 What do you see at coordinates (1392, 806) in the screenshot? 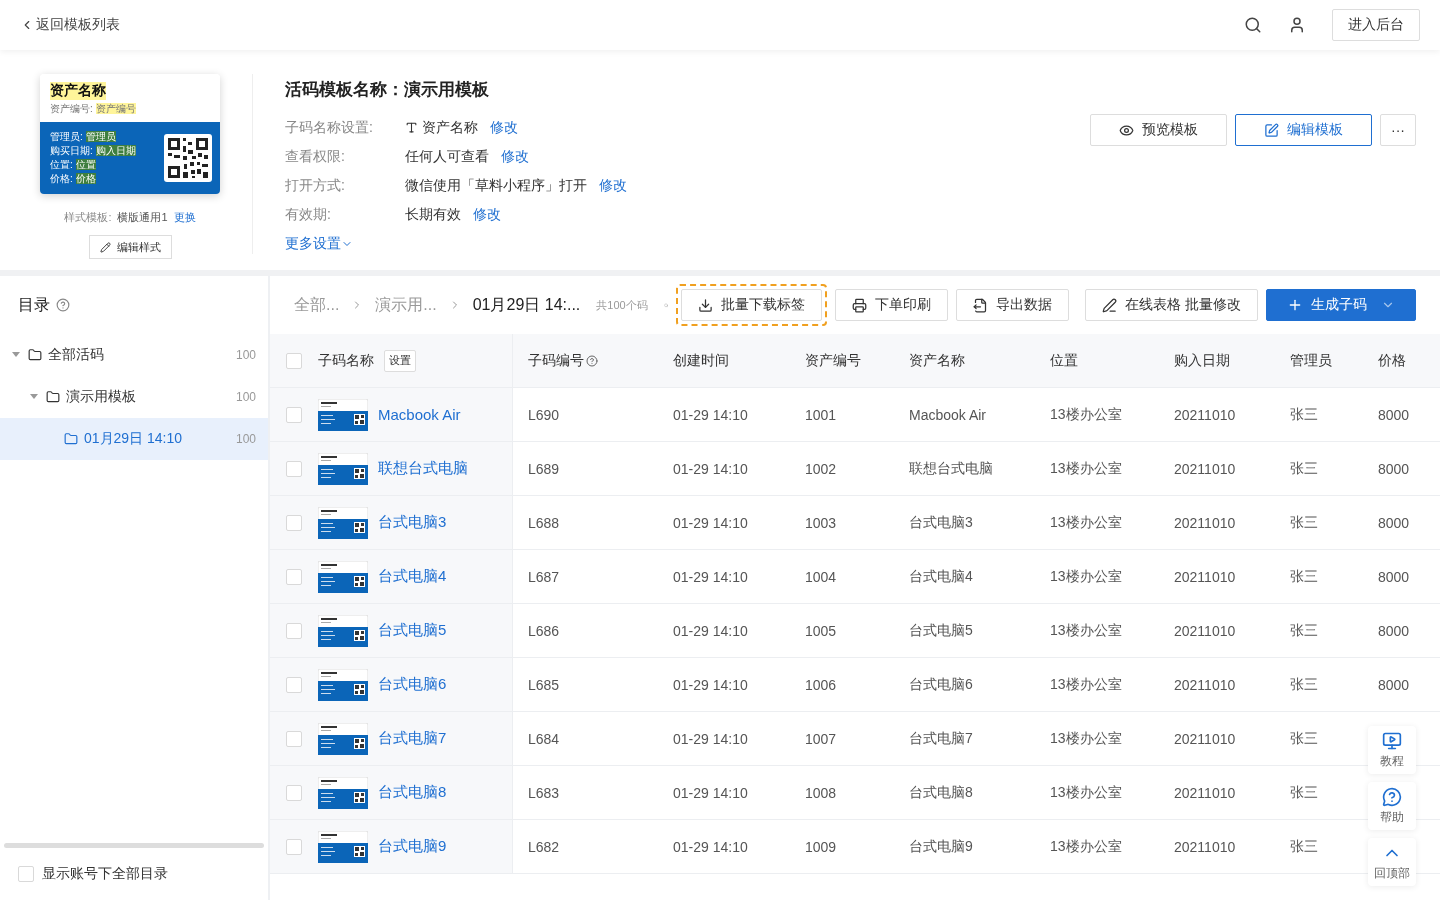
I see `help-button: 帮助` at bounding box center [1392, 806].